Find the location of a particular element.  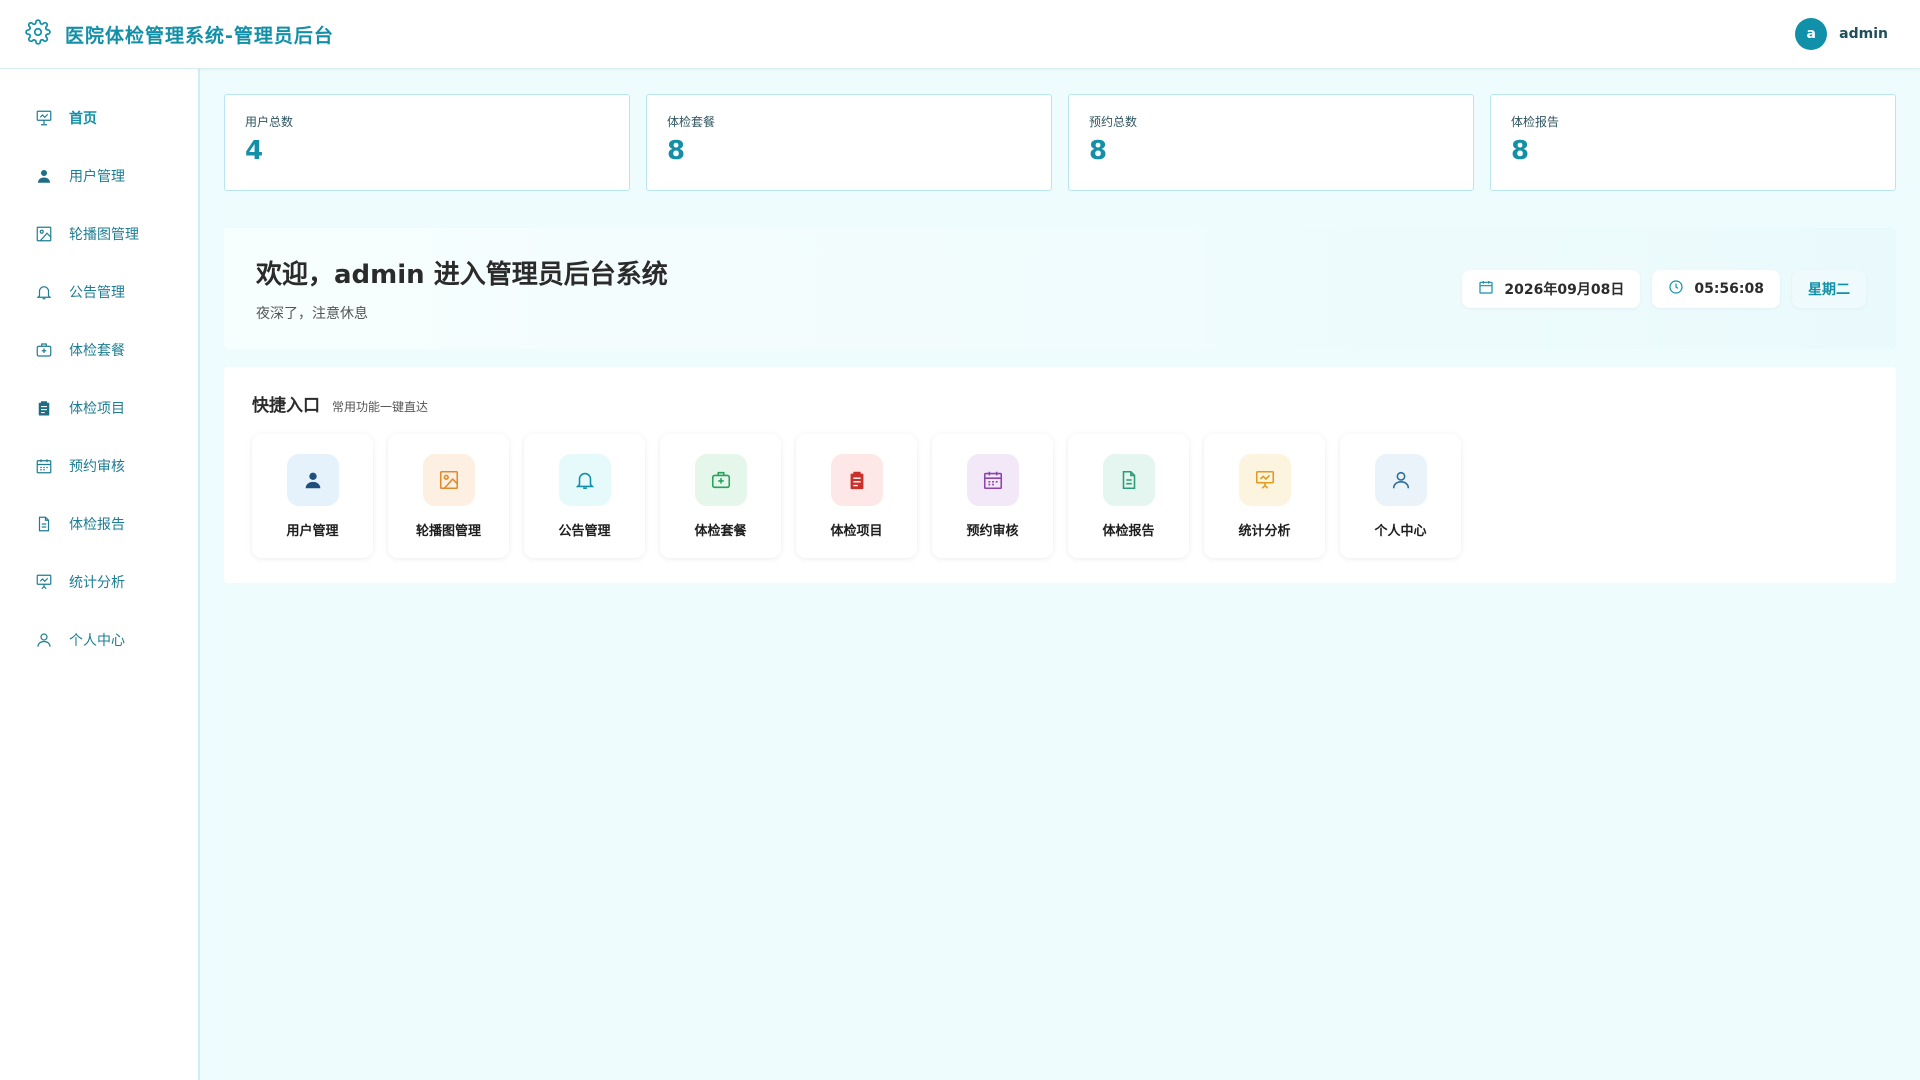

stat-card-reports: 体检报告 8 is located at coordinates (1693, 142).